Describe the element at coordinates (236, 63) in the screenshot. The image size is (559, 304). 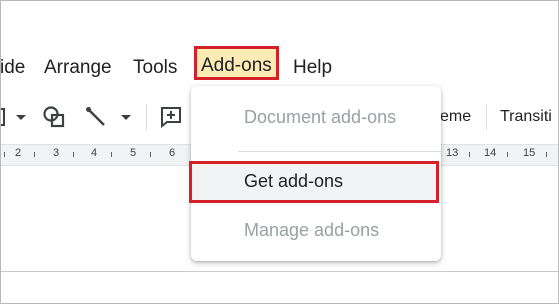
I see `menu-add-ons: Add-ons` at that location.